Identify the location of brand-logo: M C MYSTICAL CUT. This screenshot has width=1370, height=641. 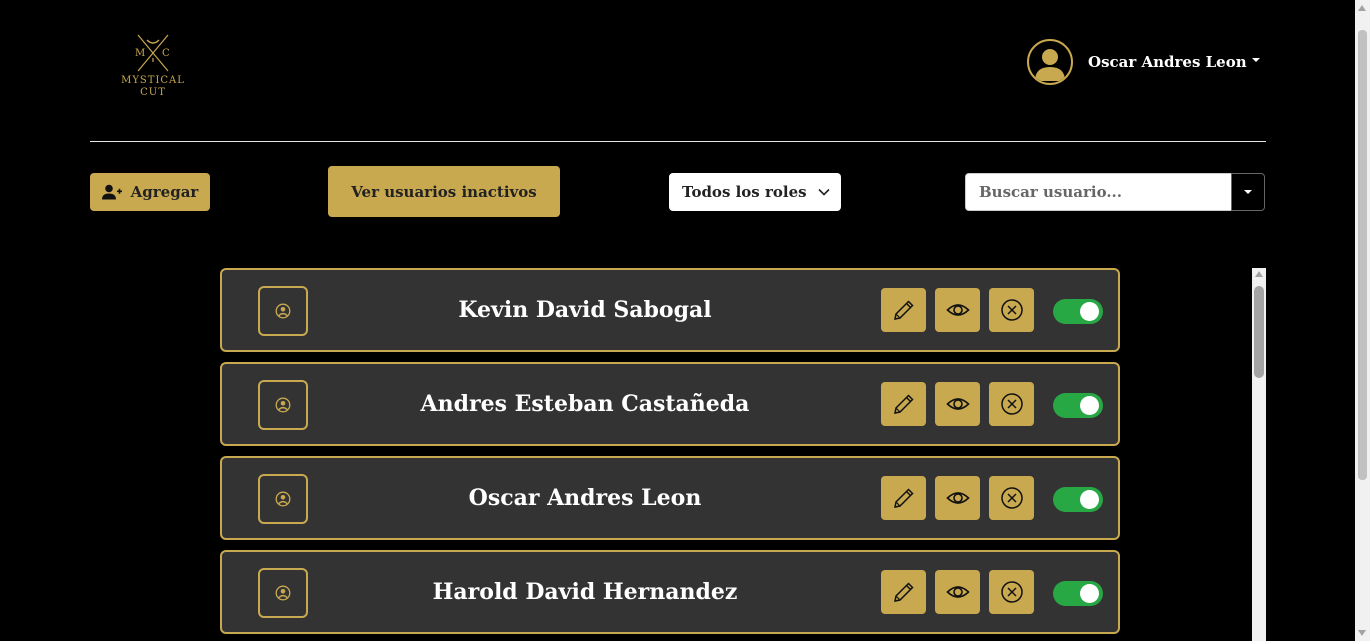
(153, 65).